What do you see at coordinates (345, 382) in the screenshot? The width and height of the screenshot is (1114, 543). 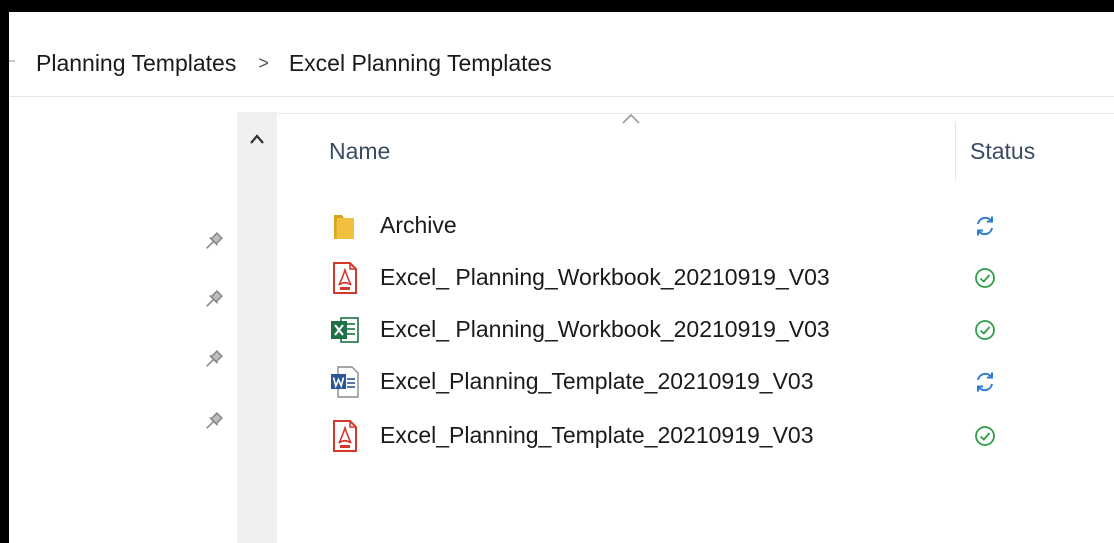 I see `word-file-icon` at bounding box center [345, 382].